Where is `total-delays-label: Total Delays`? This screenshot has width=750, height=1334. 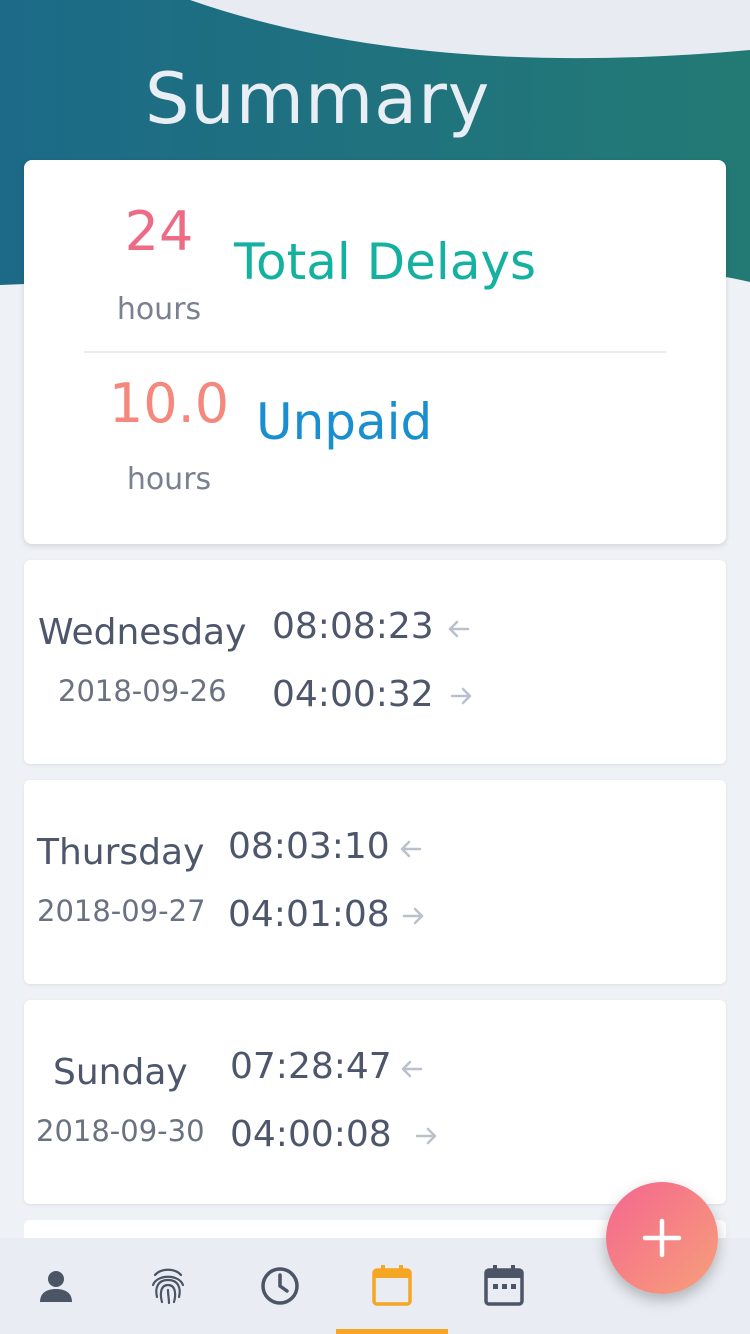 total-delays-label: Total Delays is located at coordinates (385, 262).